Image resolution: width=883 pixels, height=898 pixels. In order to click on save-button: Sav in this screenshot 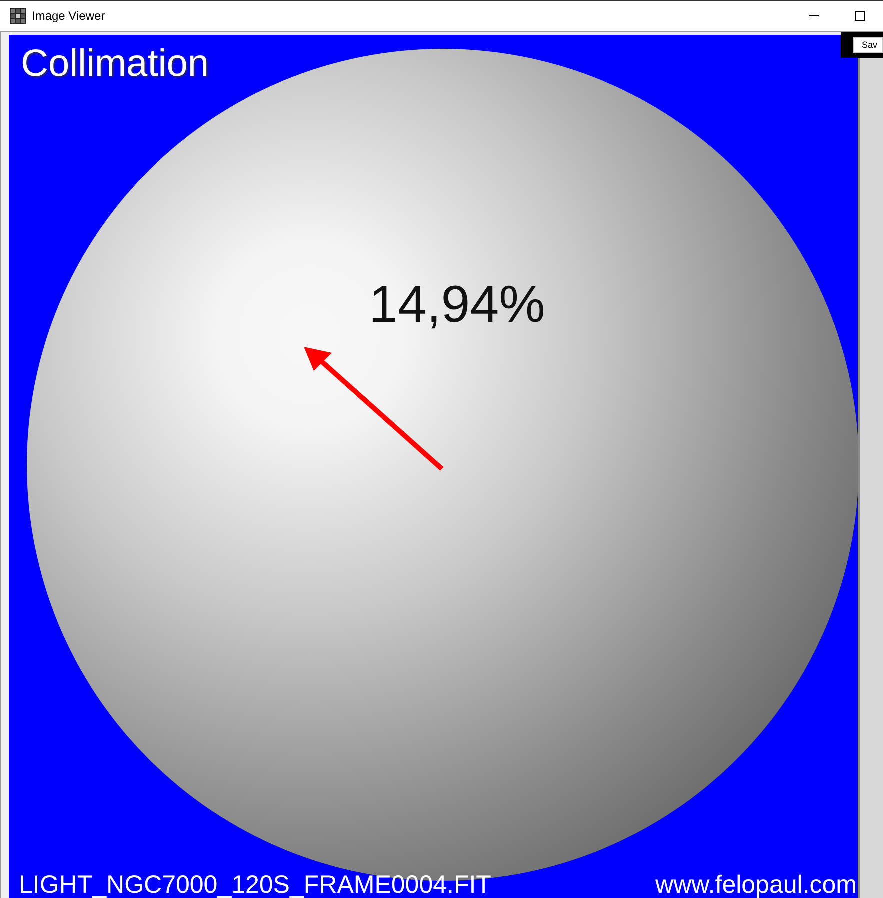, I will do `click(868, 45)`.